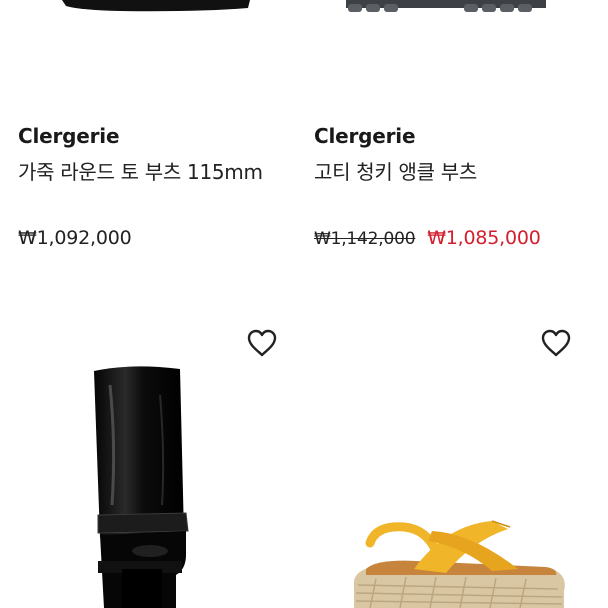 Image resolution: width=608 pixels, height=608 pixels. I want to click on original-price: ₩1,142,000, so click(365, 239).